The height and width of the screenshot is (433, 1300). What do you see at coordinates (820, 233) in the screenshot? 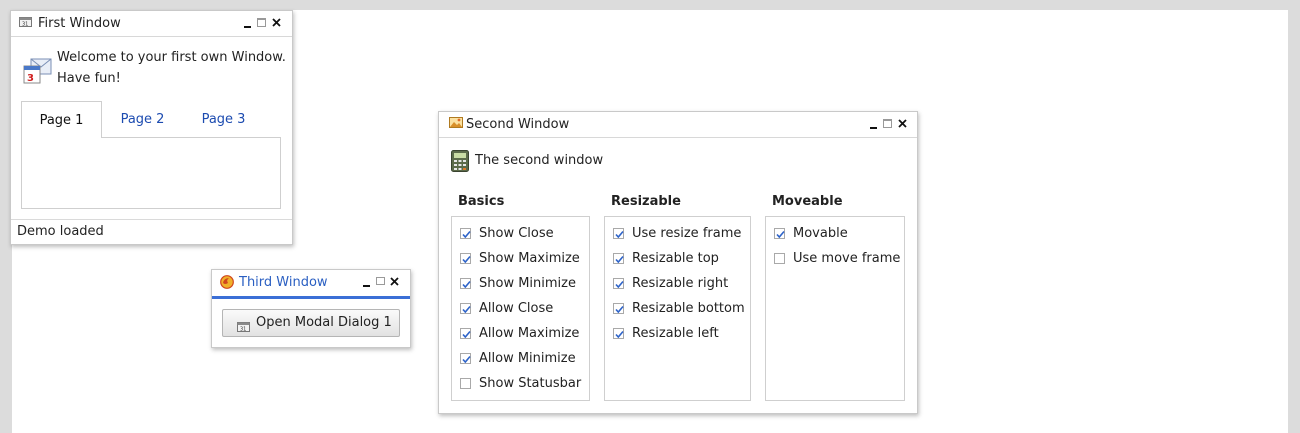
I see `checkbox-label: Movable` at bounding box center [820, 233].